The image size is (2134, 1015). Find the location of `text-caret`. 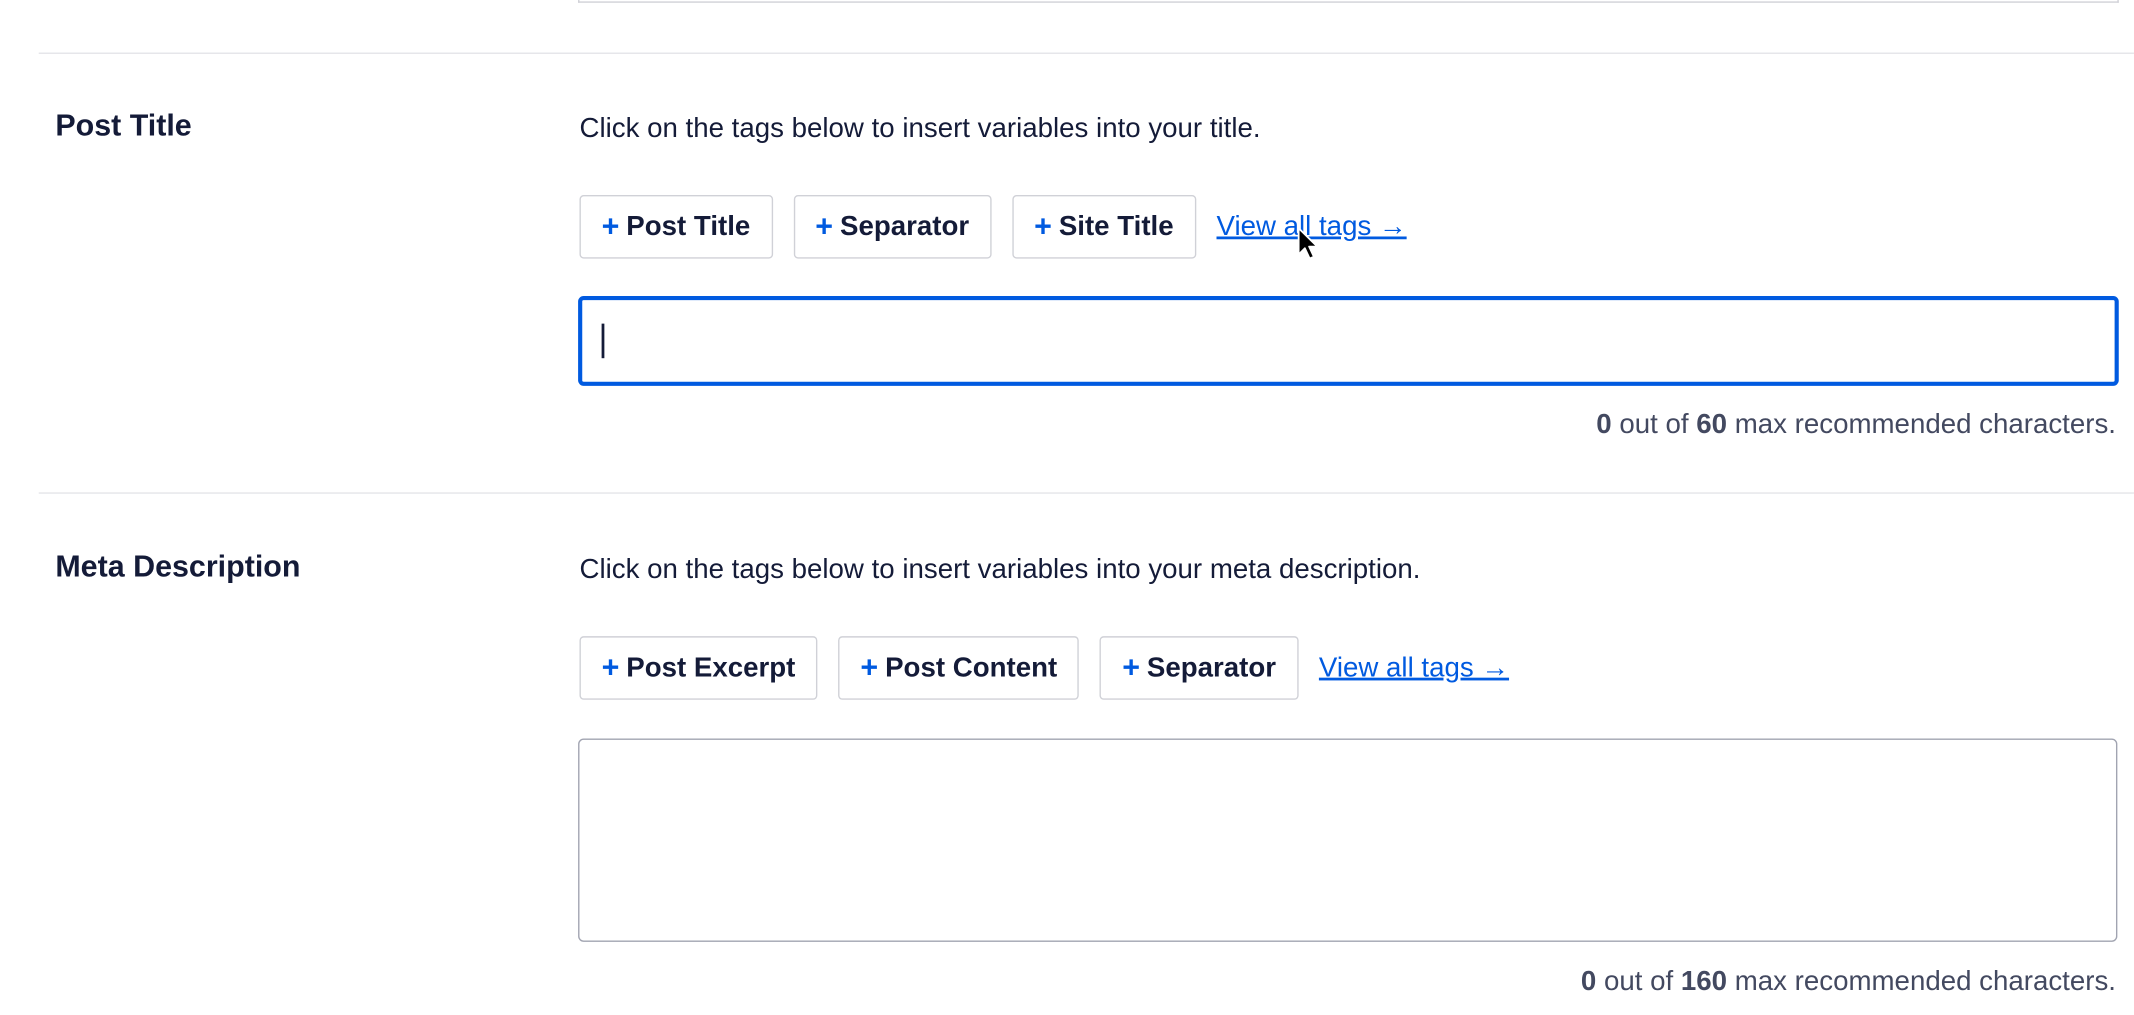

text-caret is located at coordinates (603, 341).